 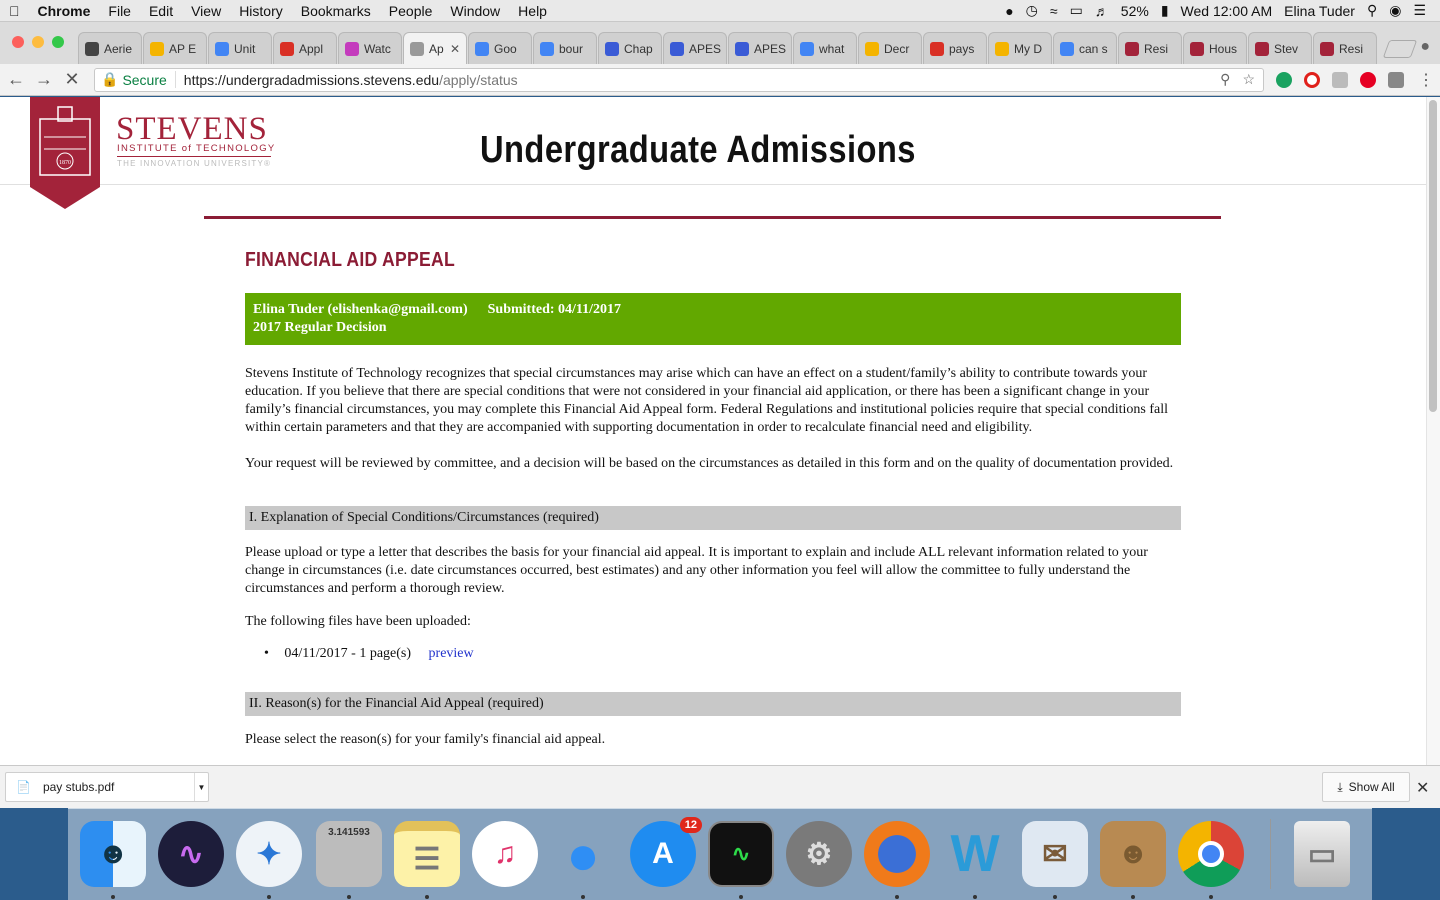 I want to click on menu-window: Window, so click(x=475, y=11).